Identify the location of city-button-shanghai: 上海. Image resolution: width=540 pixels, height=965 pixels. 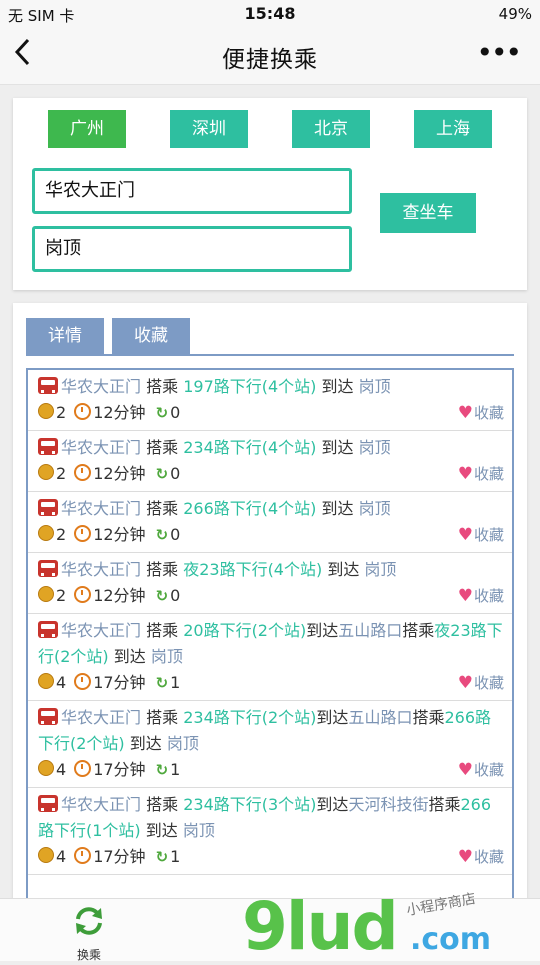
(453, 129).